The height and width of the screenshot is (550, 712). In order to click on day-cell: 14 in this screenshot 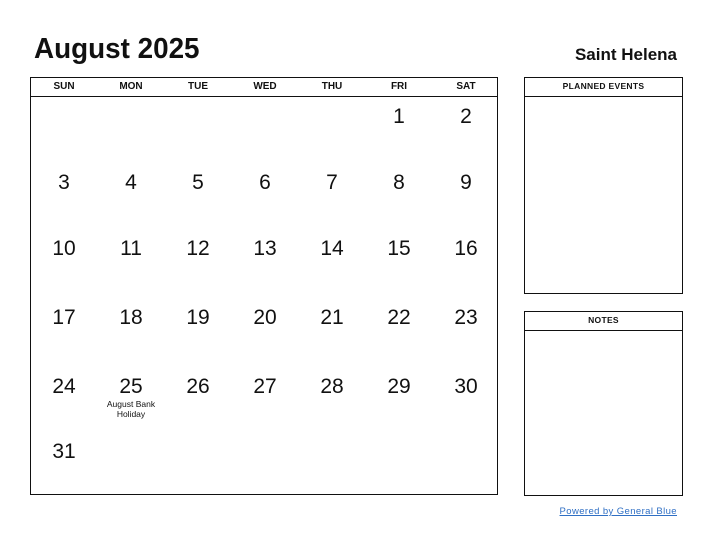, I will do `click(332, 249)`.